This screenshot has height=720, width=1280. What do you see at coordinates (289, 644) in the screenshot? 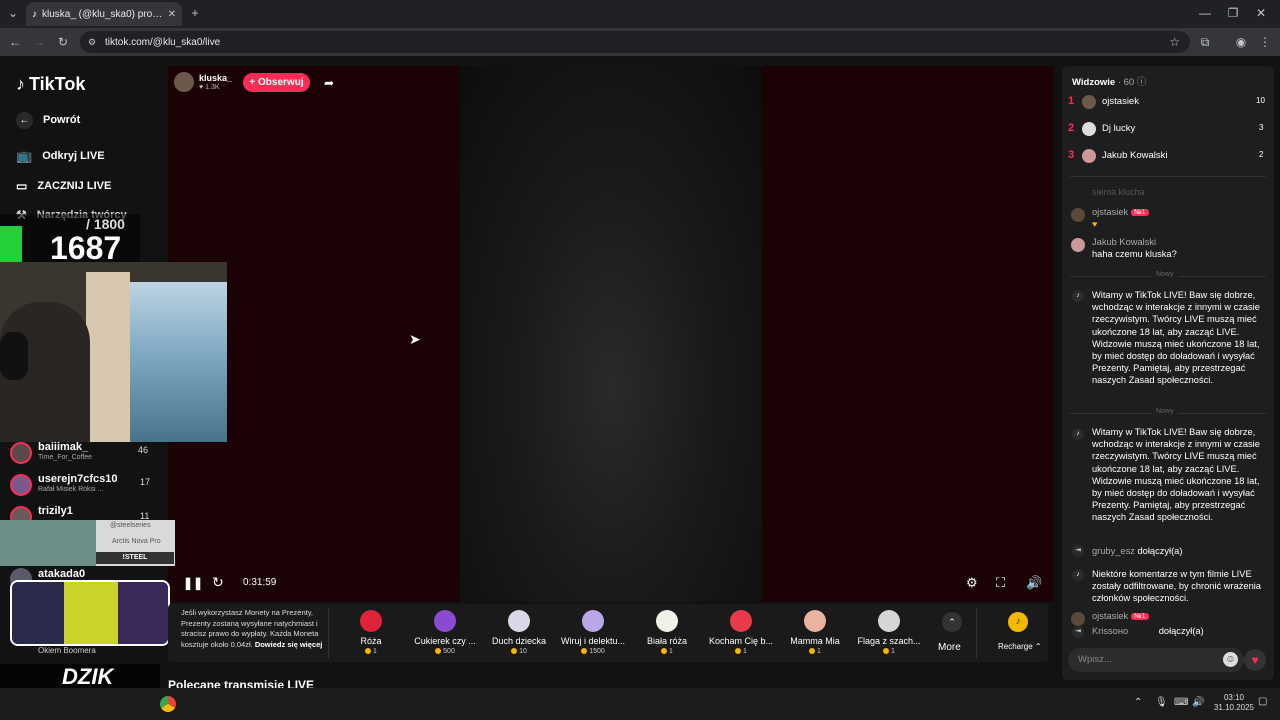
I see `learn-more-link: Dowiedz się więcej` at bounding box center [289, 644].